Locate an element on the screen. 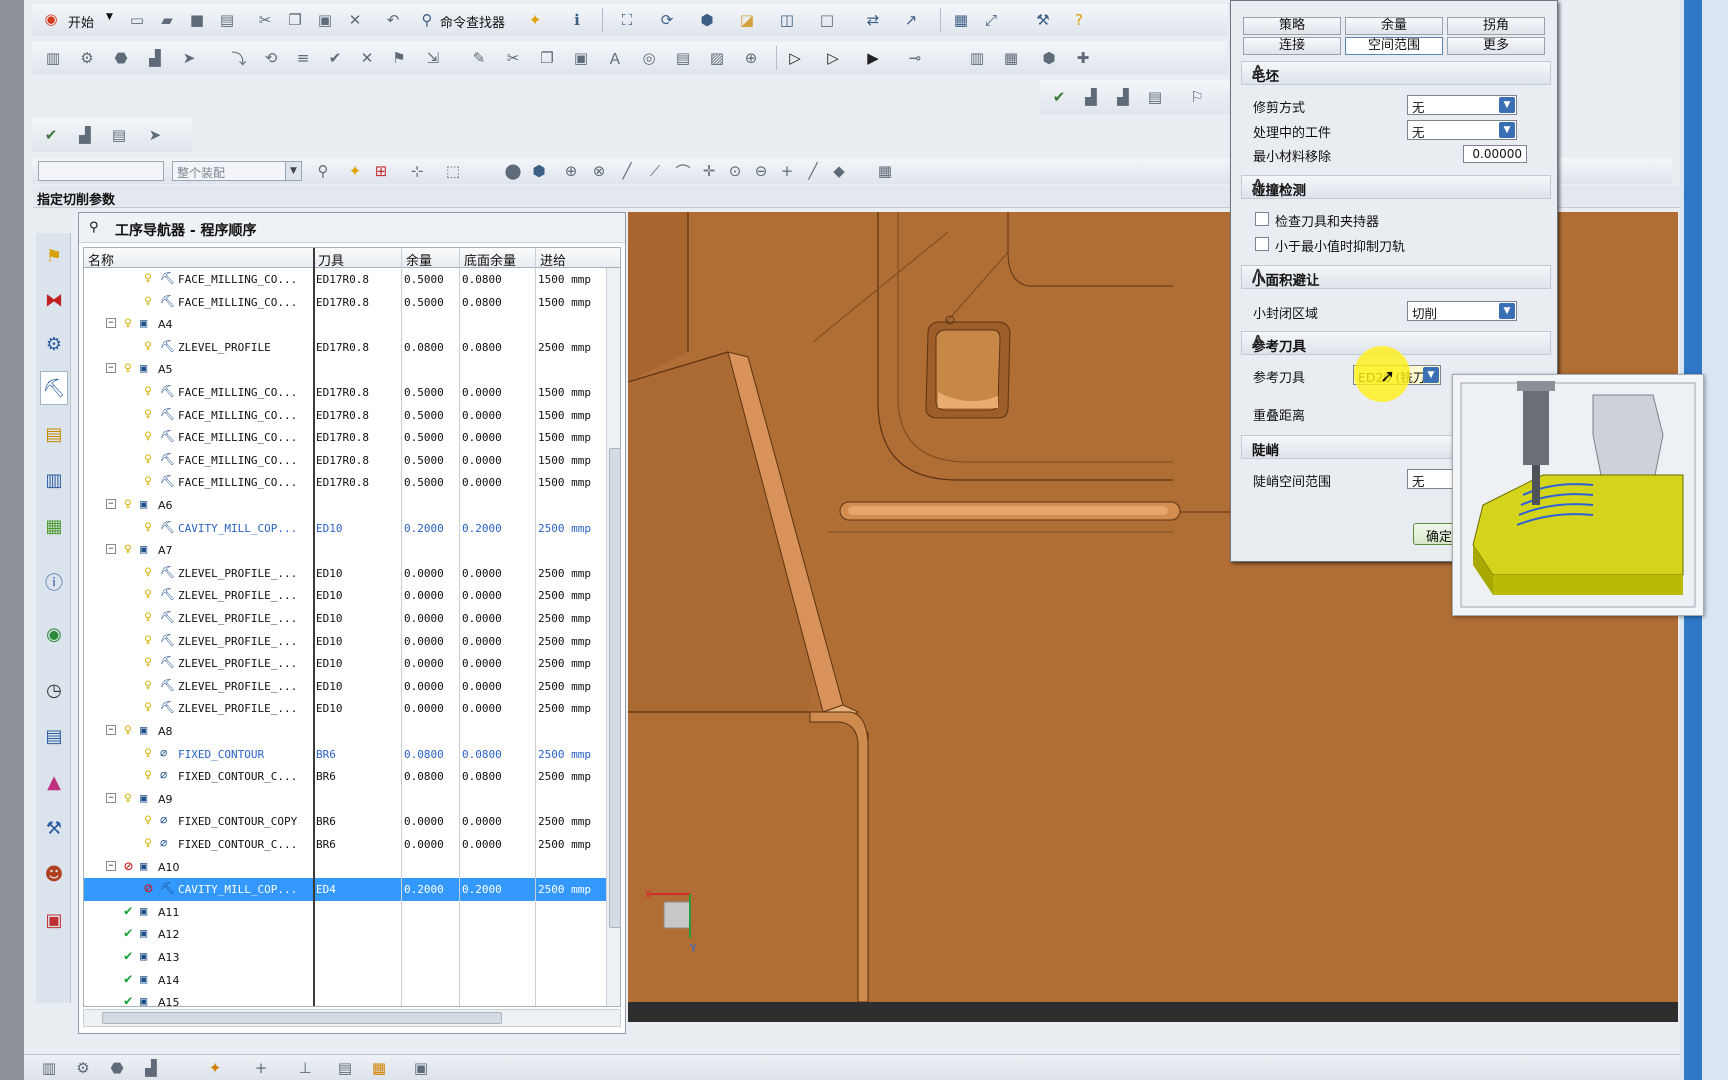 The width and height of the screenshot is (1728, 1080). ipw-select: 无 ▼ is located at coordinates (1462, 130).